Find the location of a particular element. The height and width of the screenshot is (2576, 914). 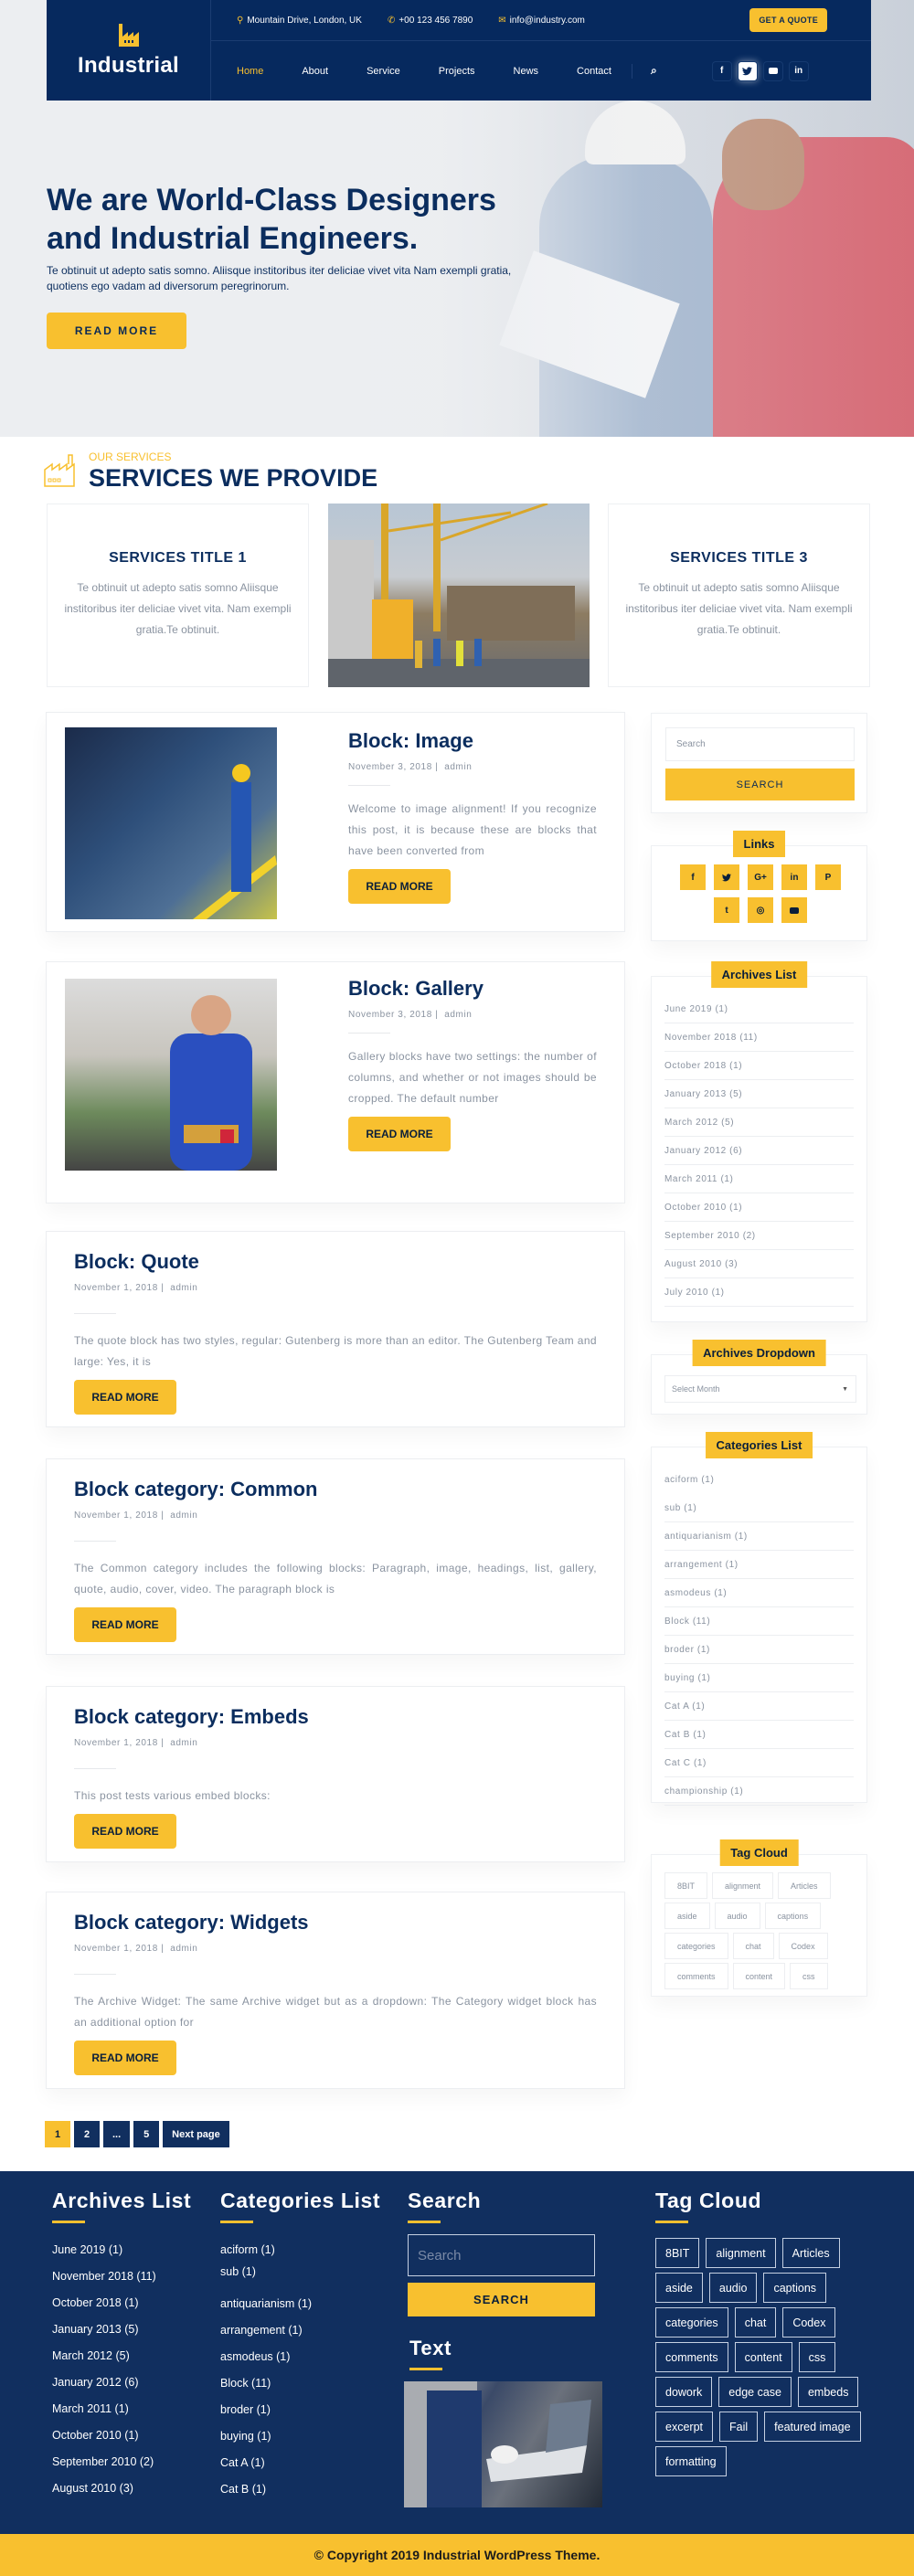

footer-archive-link: October 2010 (1) is located at coordinates (121, 2442).